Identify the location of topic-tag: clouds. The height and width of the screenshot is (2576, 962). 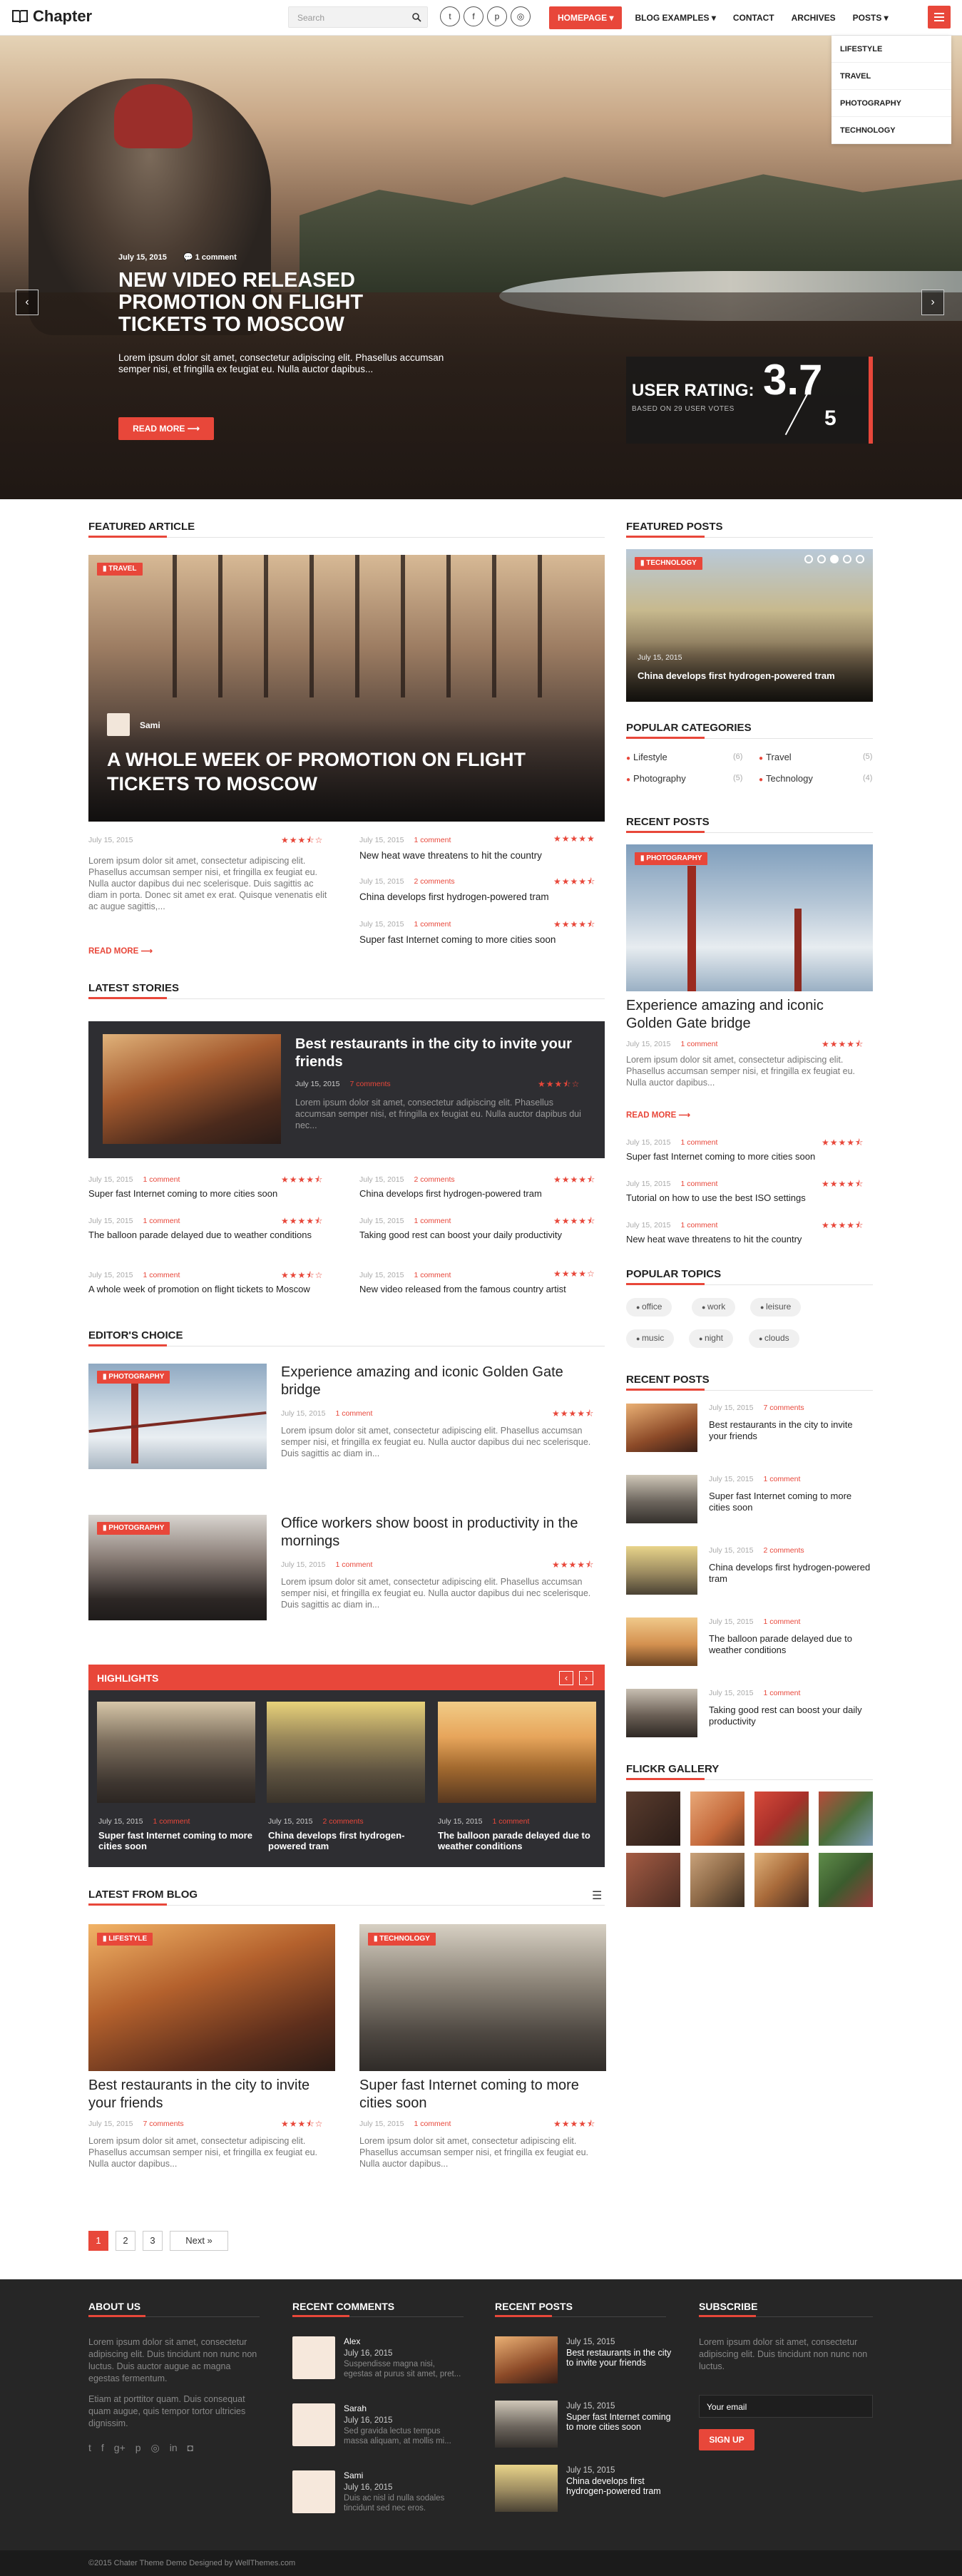
(774, 1339).